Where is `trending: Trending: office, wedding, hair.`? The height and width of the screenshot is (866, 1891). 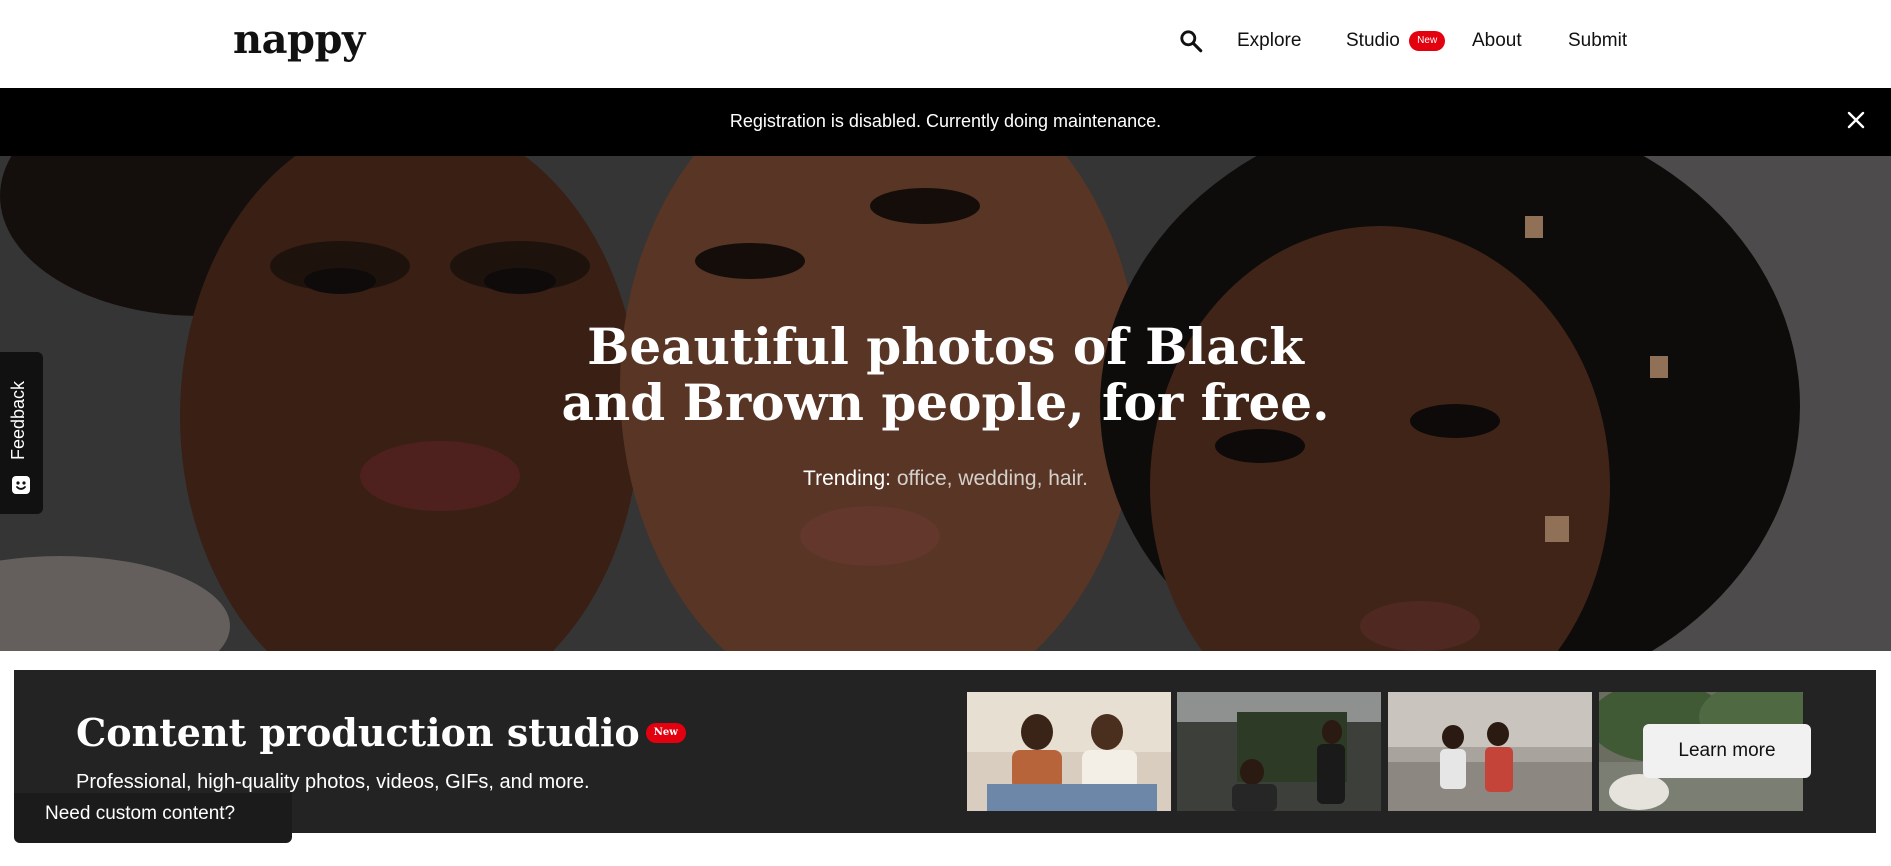 trending: Trending: office, wedding, hair. is located at coordinates (945, 479).